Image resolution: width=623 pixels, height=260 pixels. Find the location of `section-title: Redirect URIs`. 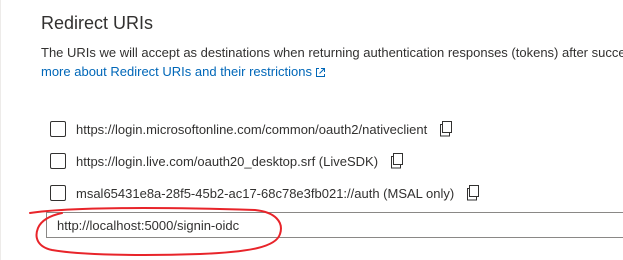

section-title: Redirect URIs is located at coordinates (97, 23).